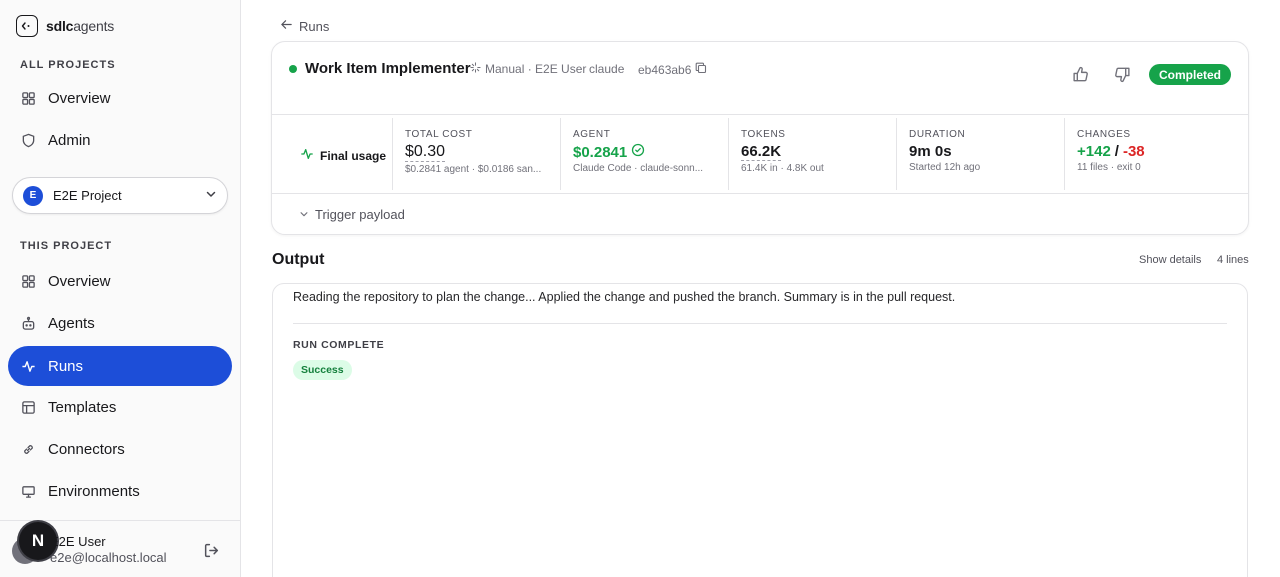 This screenshot has width=1280, height=577. Describe the element at coordinates (87, 195) in the screenshot. I see `project-name: E2E Project` at that location.